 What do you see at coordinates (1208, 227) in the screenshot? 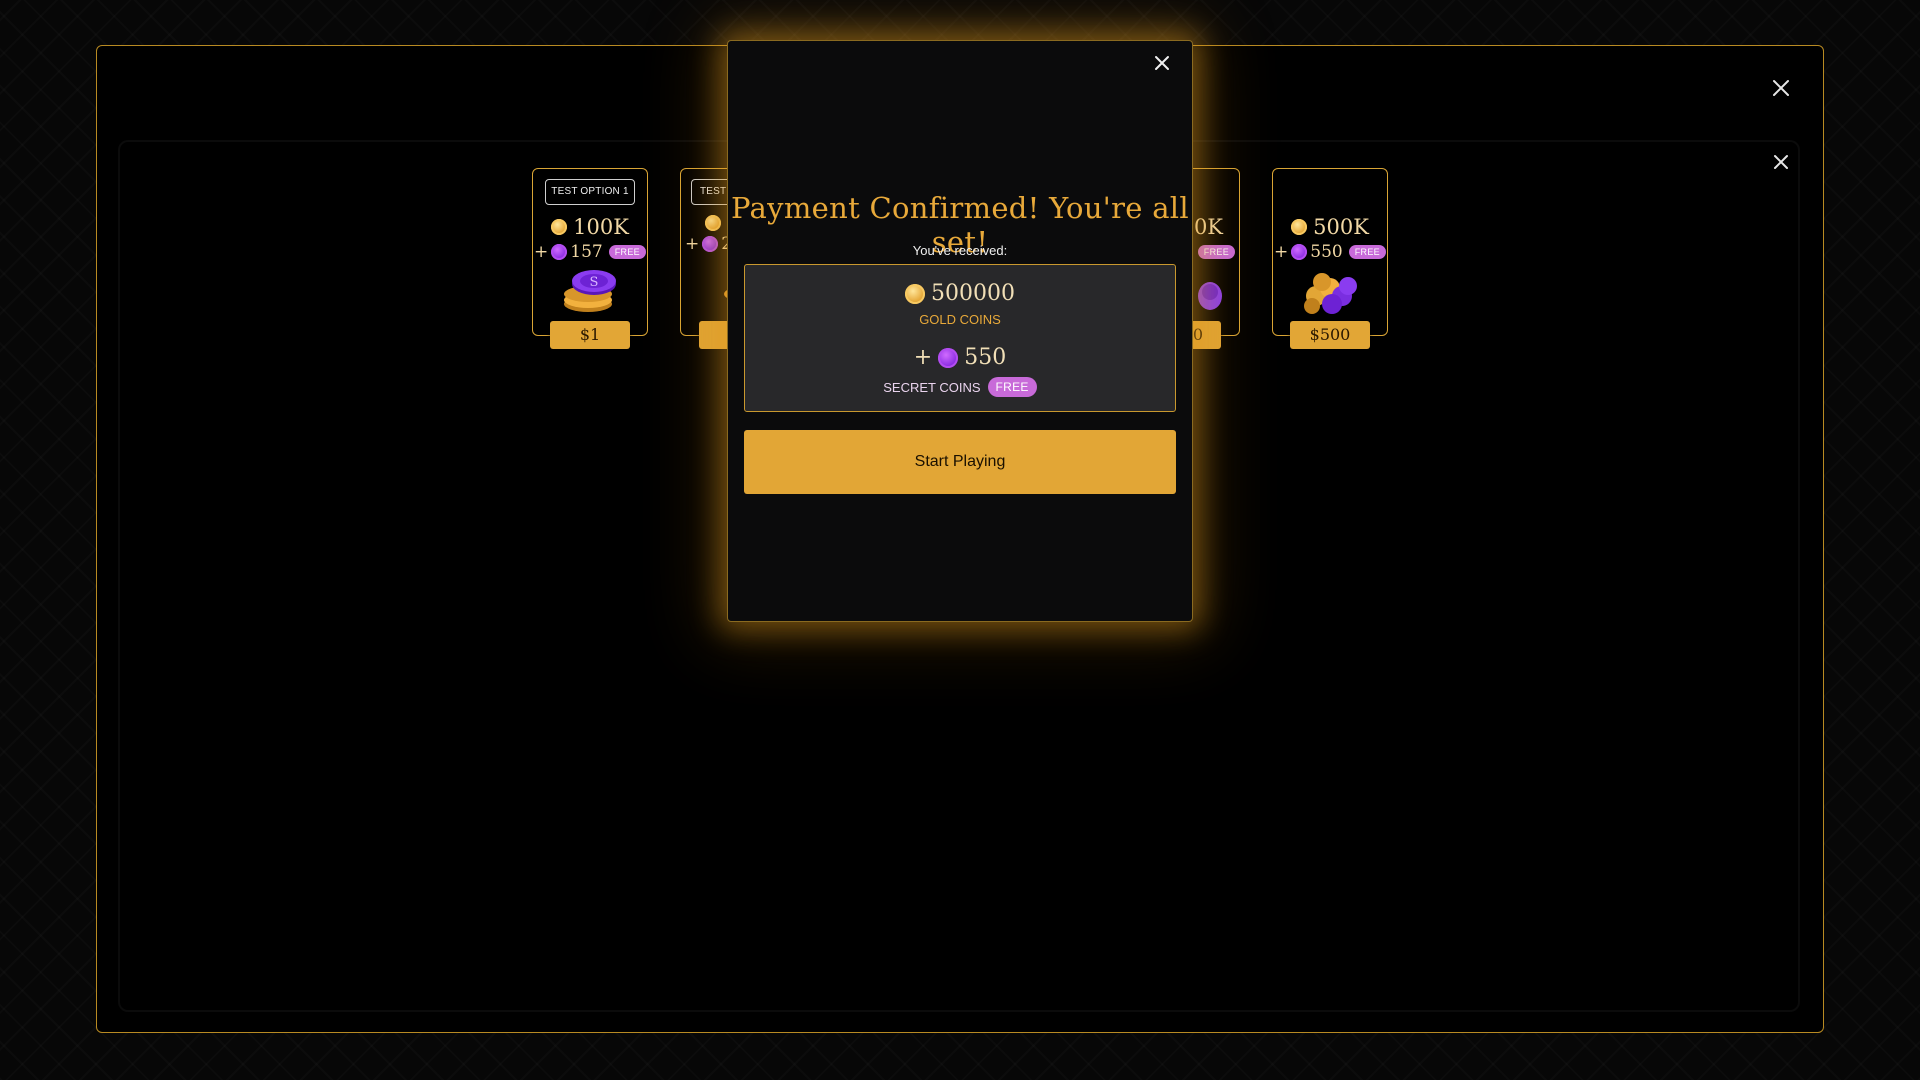
I see `gold-value: 0K` at bounding box center [1208, 227].